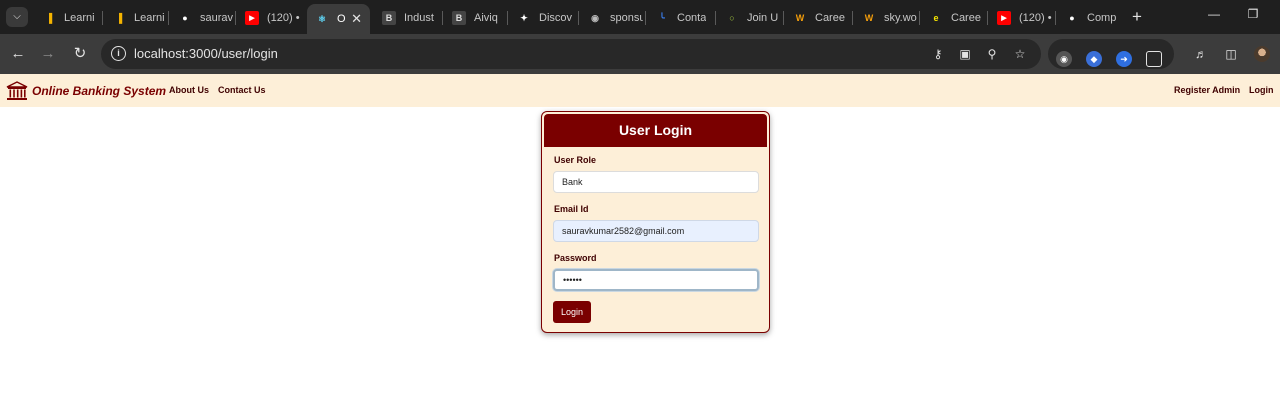 This screenshot has width=1280, height=413. I want to click on browser-tab: e Caree, so click(953, 18).